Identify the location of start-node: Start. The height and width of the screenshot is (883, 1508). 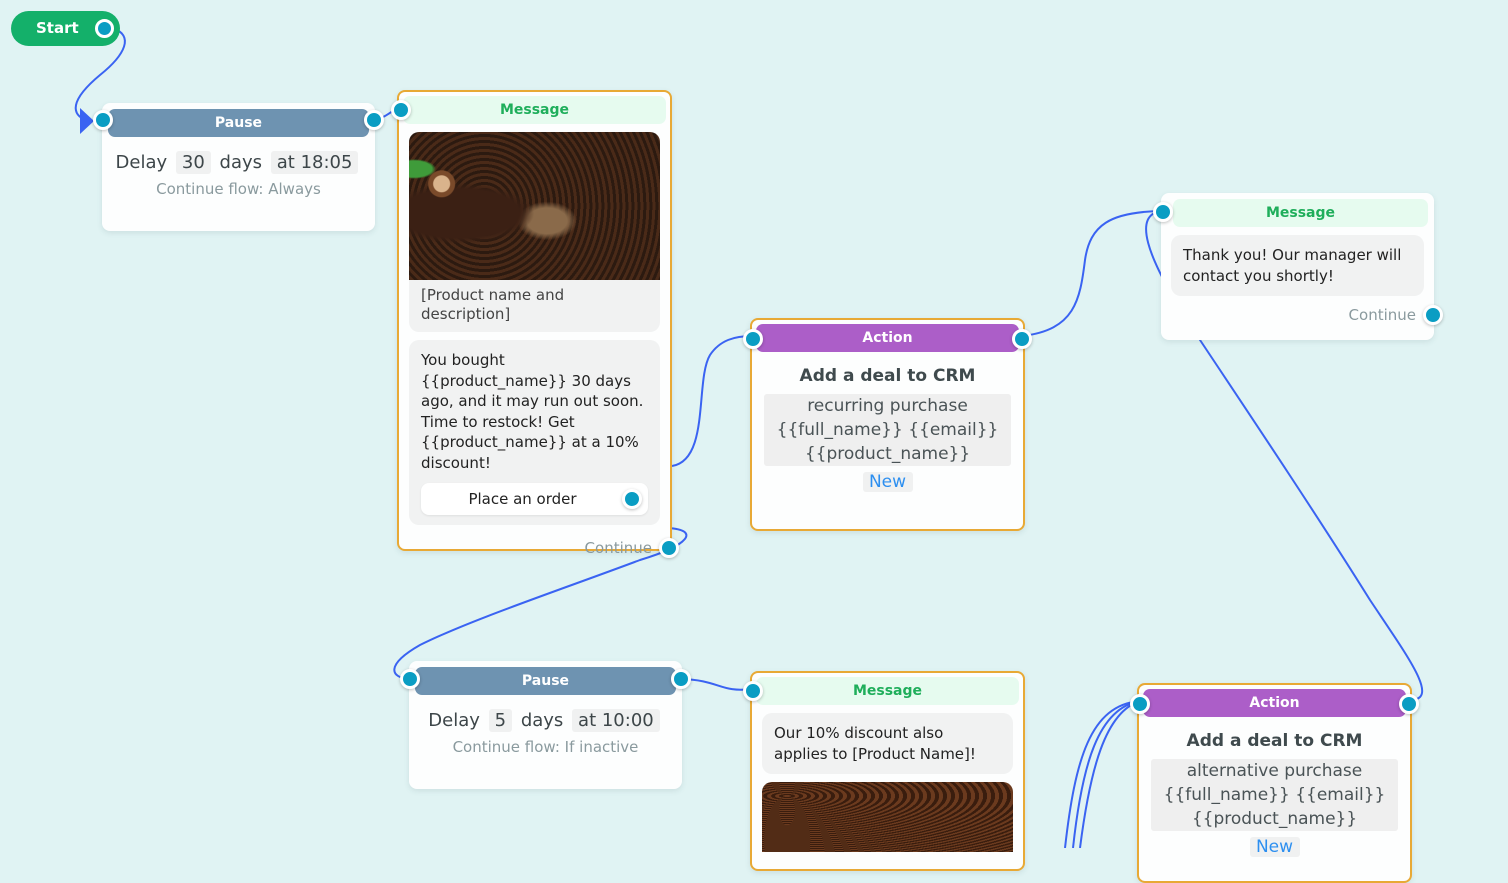
(65, 28).